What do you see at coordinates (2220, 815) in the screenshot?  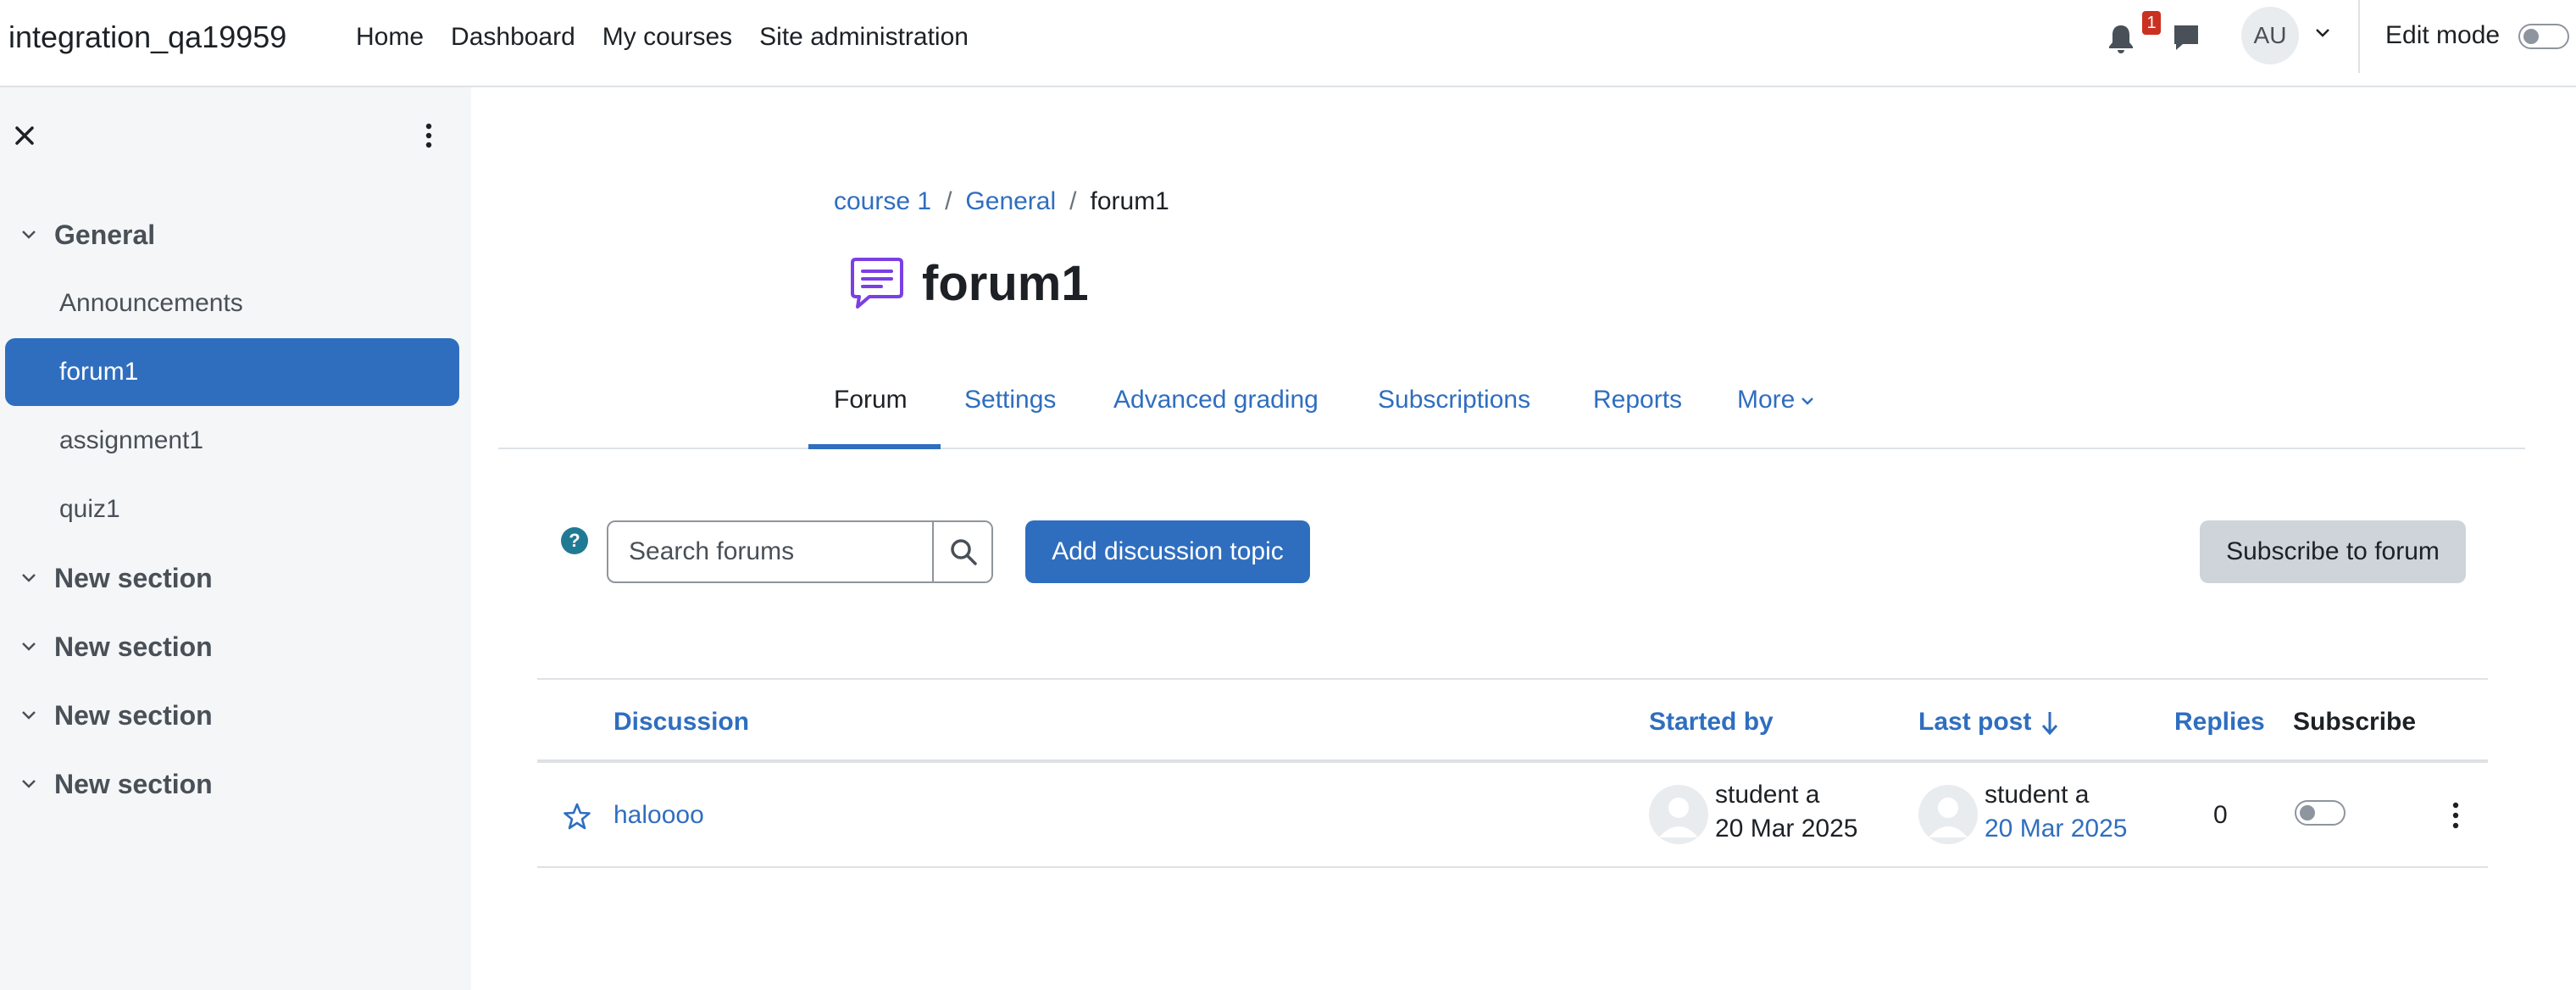 I see `replies-count: 0` at bounding box center [2220, 815].